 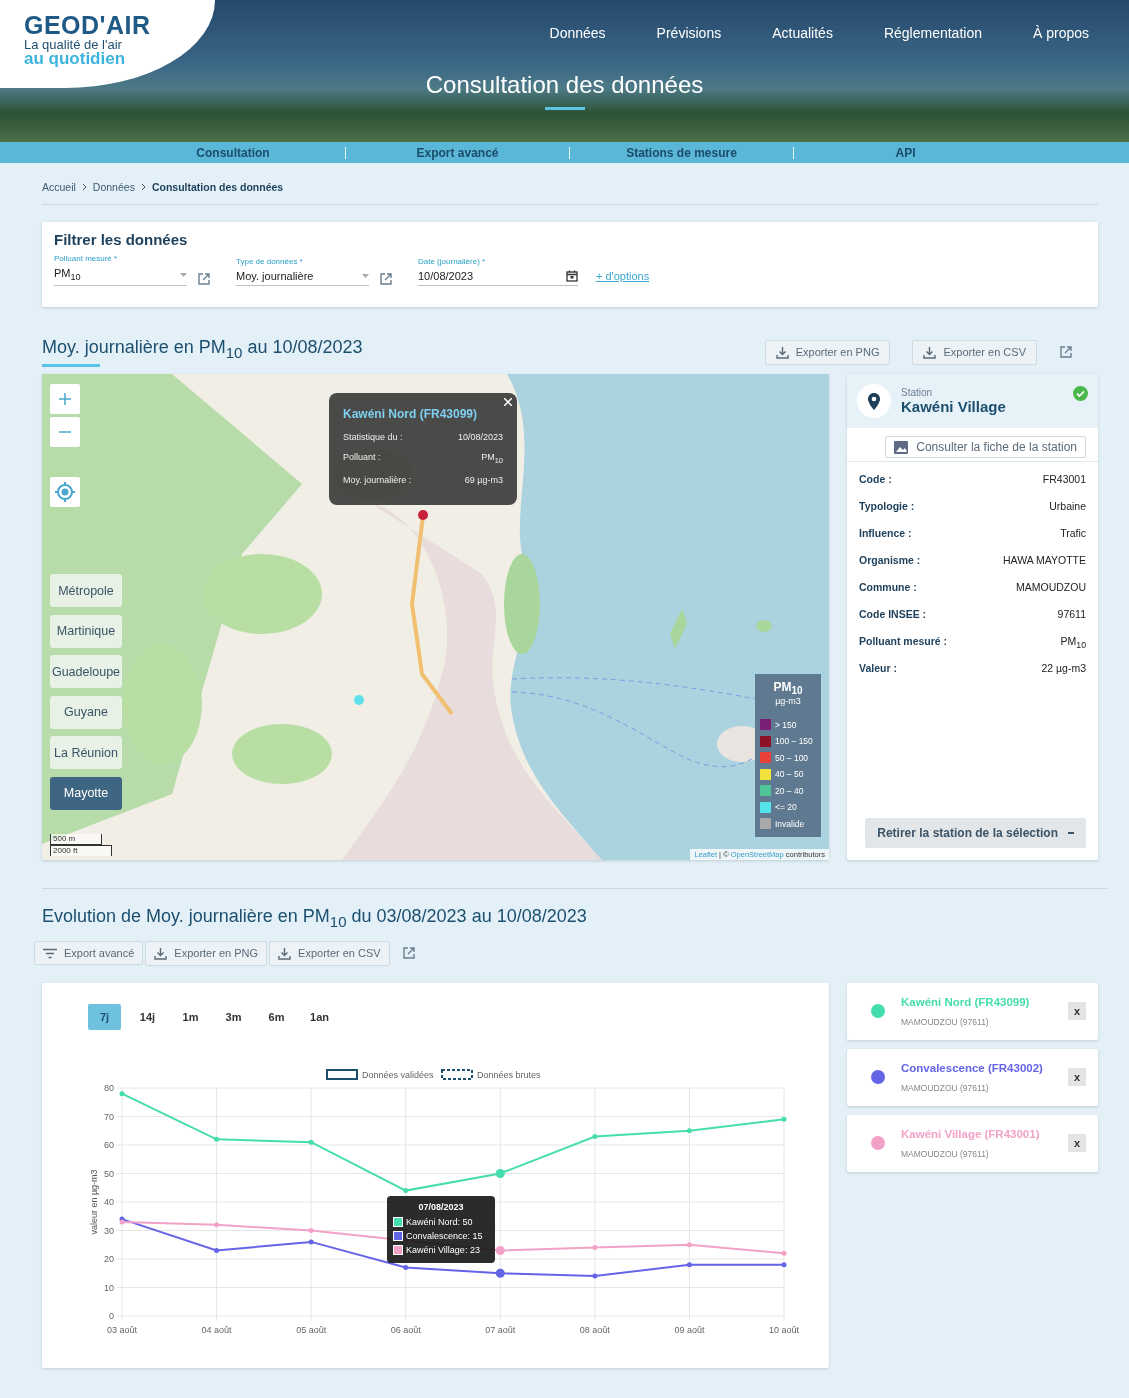 I want to click on axis-tick-label: 70, so click(x=109, y=1116).